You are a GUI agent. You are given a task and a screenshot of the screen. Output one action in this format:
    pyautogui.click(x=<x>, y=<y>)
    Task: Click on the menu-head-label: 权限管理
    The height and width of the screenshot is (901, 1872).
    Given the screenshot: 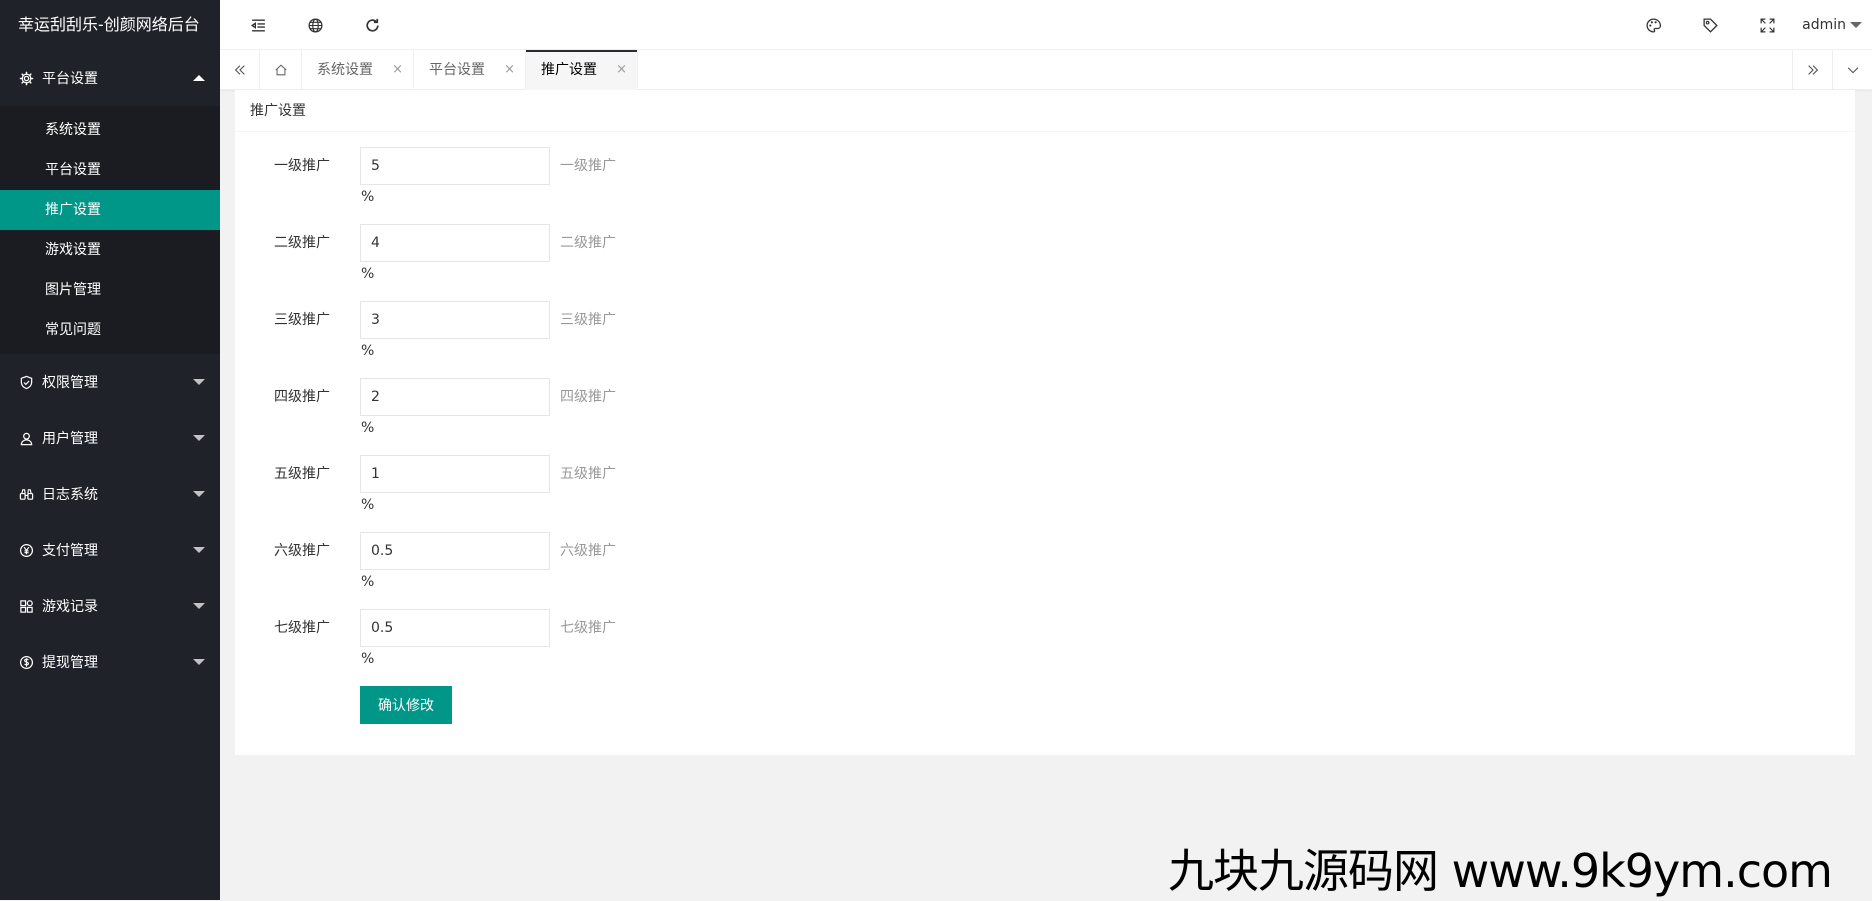 What is the action you would take?
    pyautogui.click(x=70, y=383)
    